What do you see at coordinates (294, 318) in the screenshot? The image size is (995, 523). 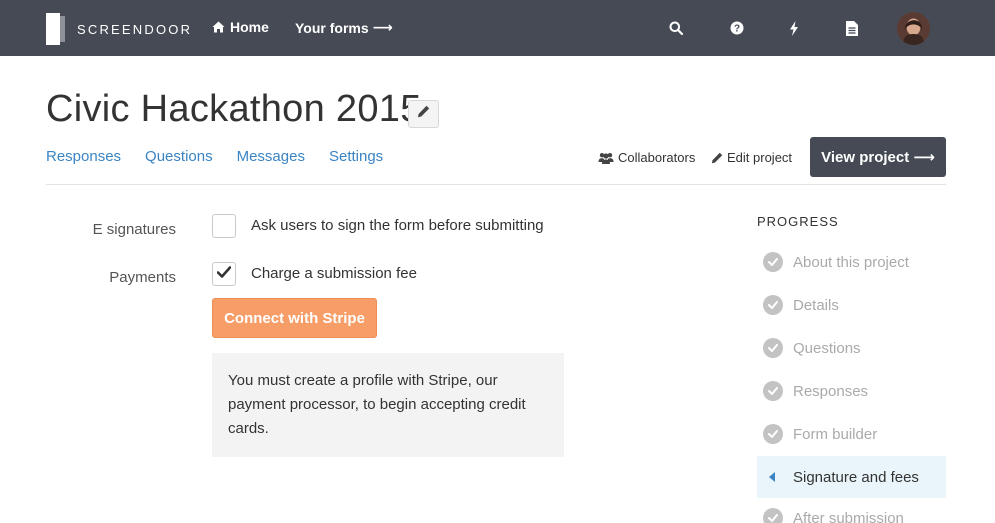 I see `connect-stripe-button: Connect with Stripe` at bounding box center [294, 318].